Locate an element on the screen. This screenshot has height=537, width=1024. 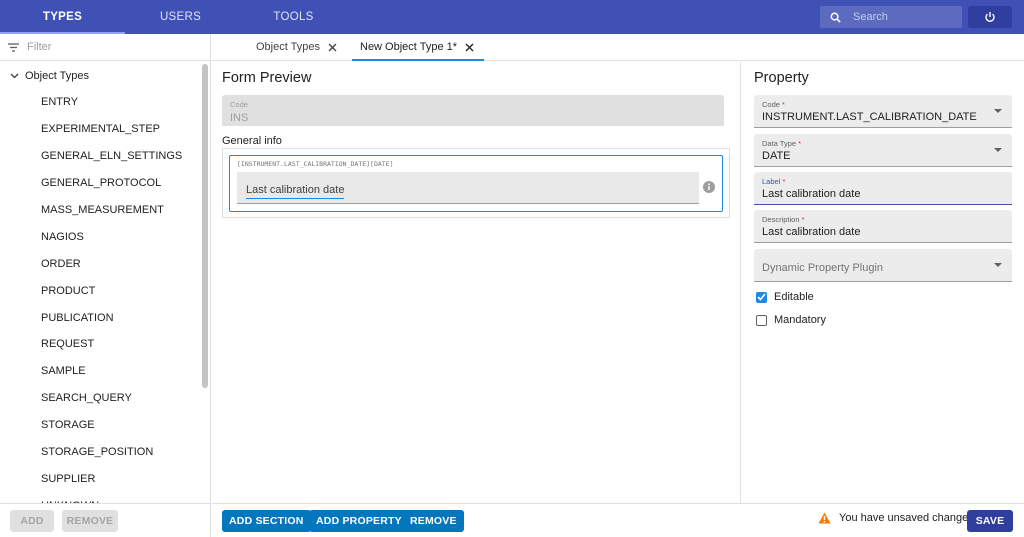
filter-input is located at coordinates (102, 47).